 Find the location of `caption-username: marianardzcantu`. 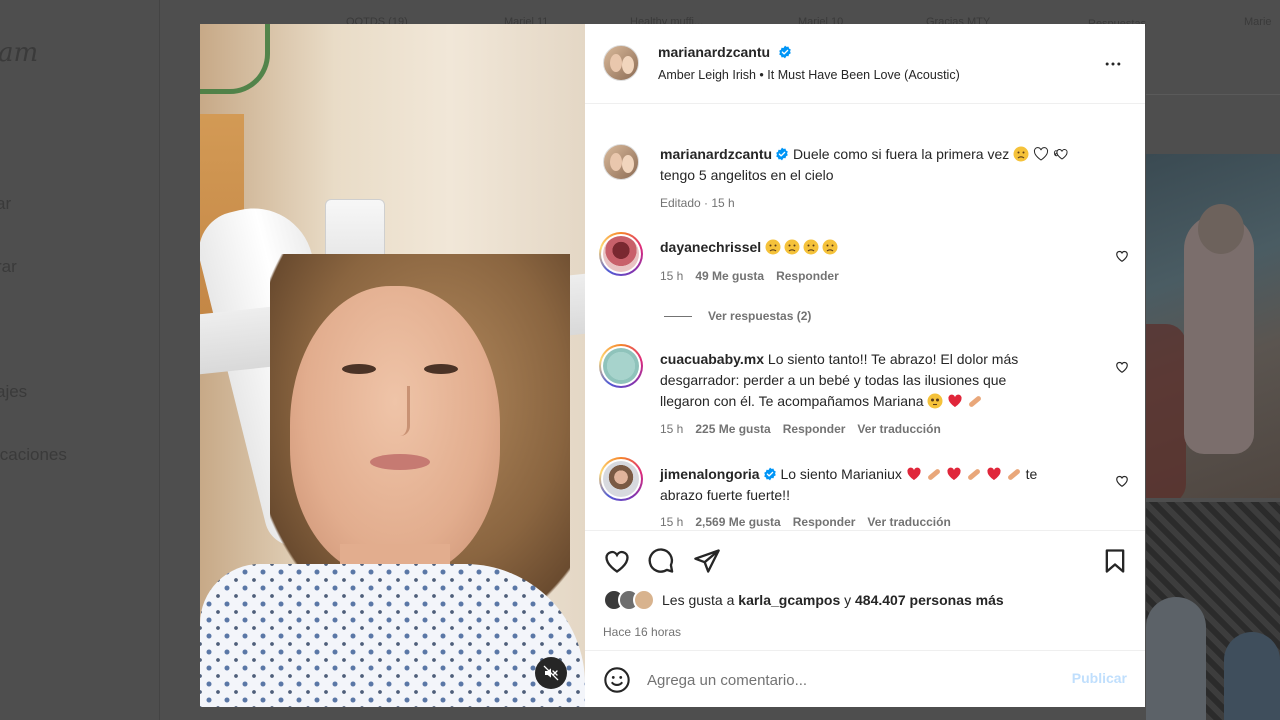

caption-username: marianardzcantu is located at coordinates (716, 154).